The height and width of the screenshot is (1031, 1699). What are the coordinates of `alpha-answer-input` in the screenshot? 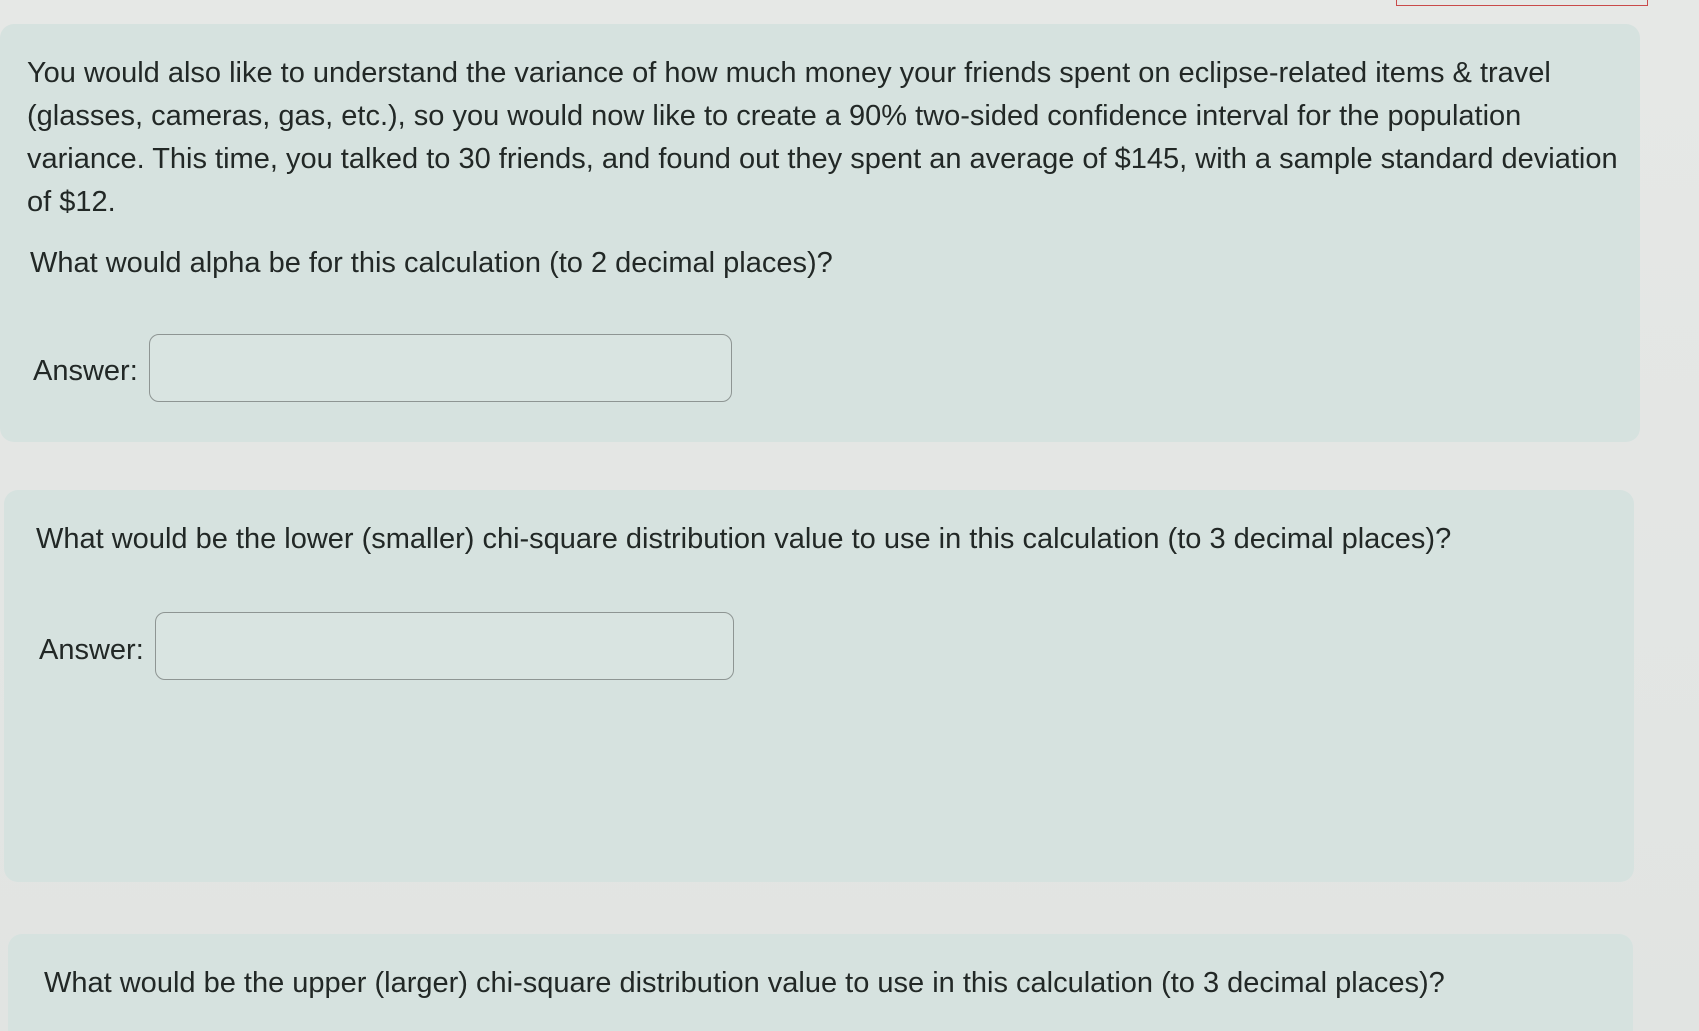 It's located at (440, 368).